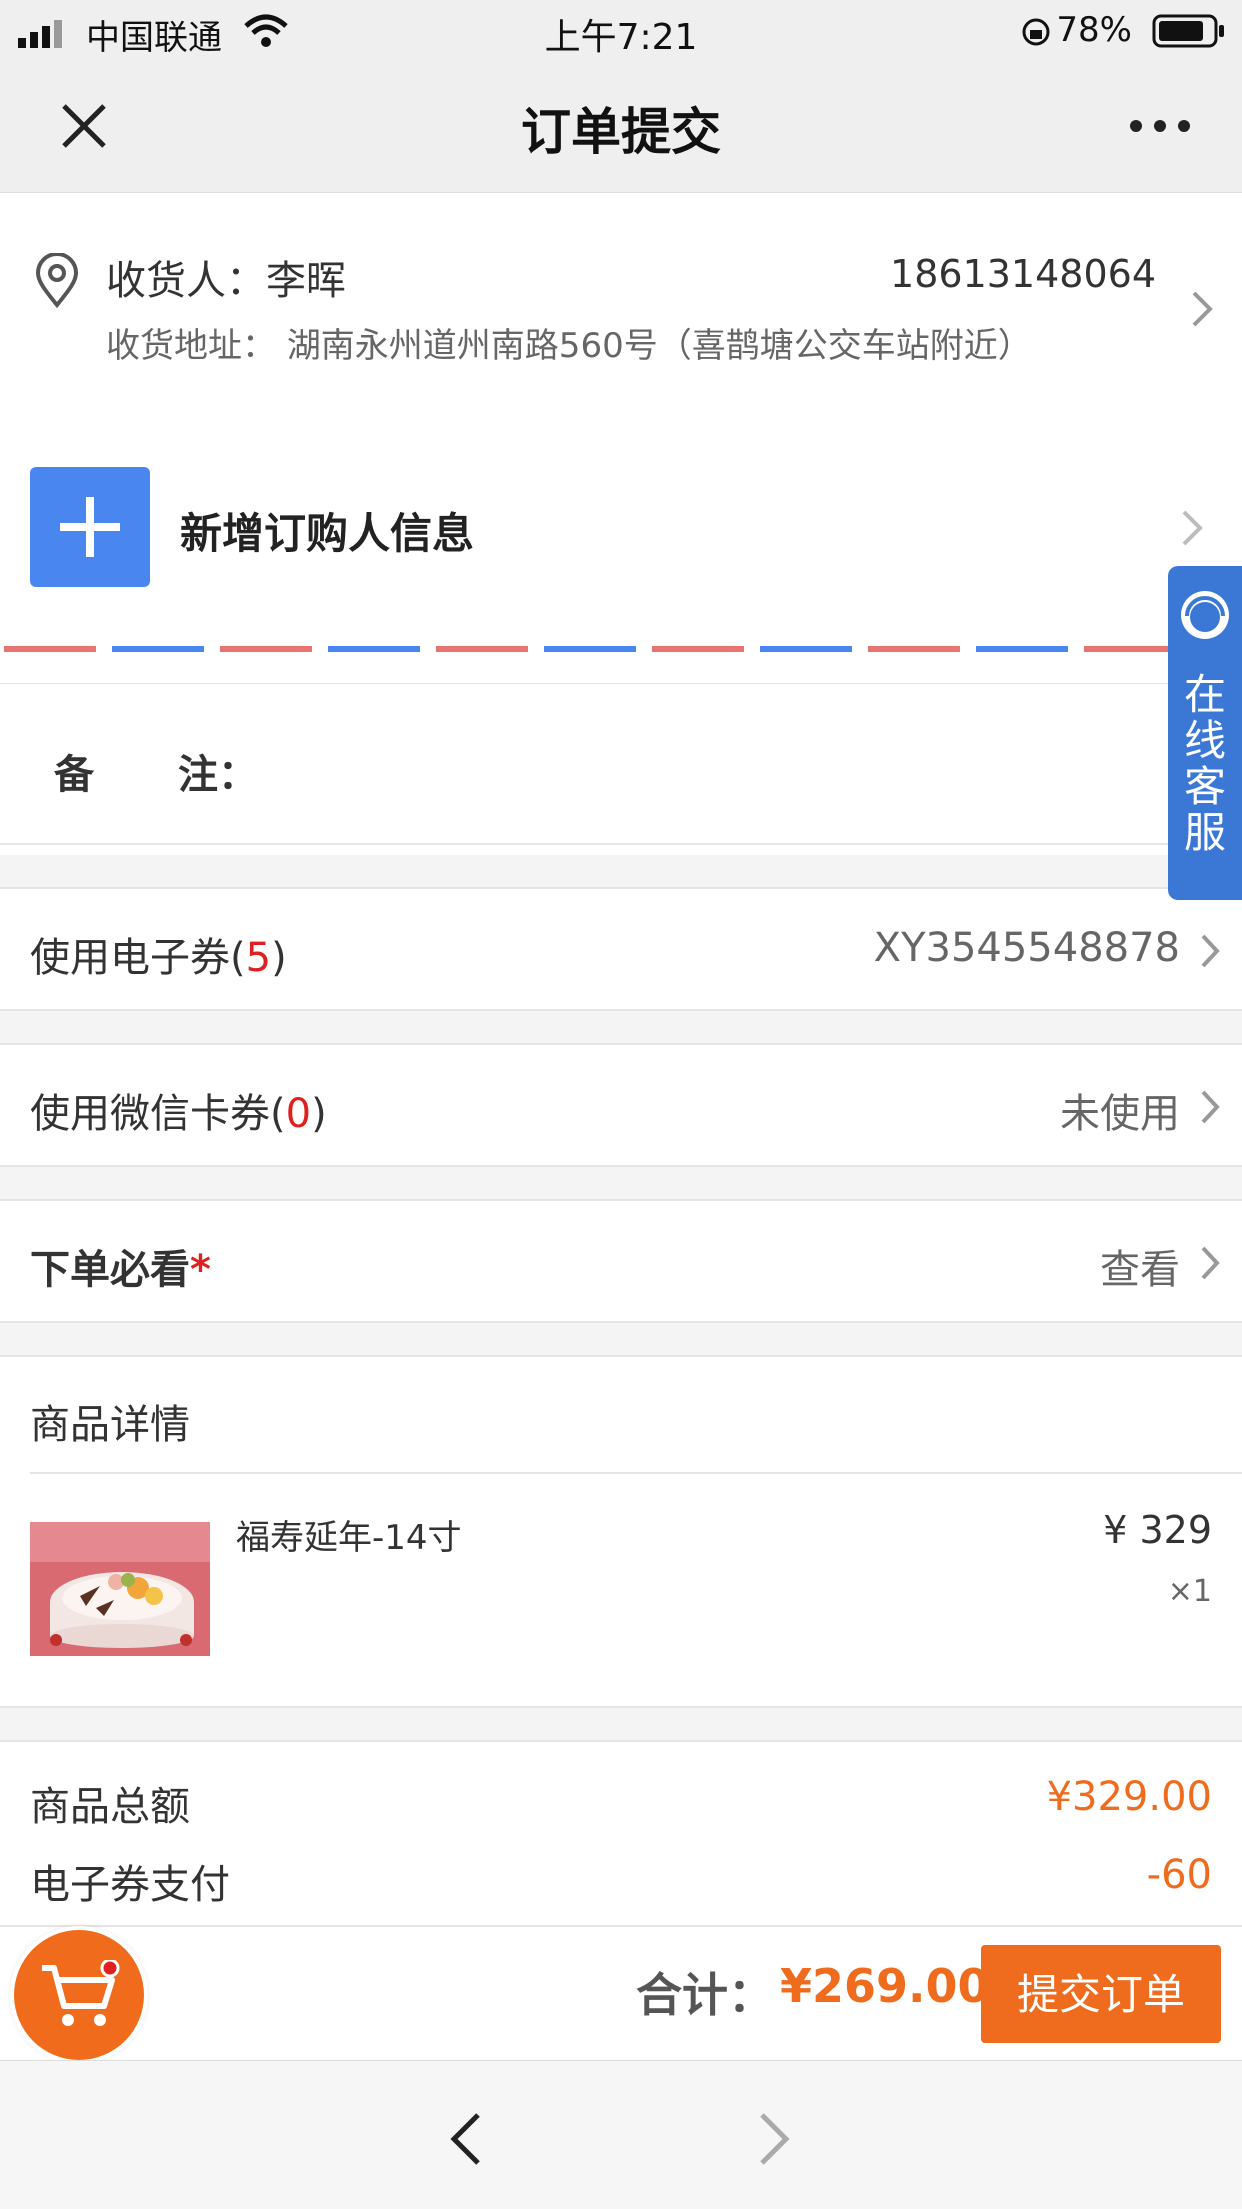 The width and height of the screenshot is (1242, 2209). Describe the element at coordinates (1094, 30) in the screenshot. I see `battery-percent: 78%` at that location.